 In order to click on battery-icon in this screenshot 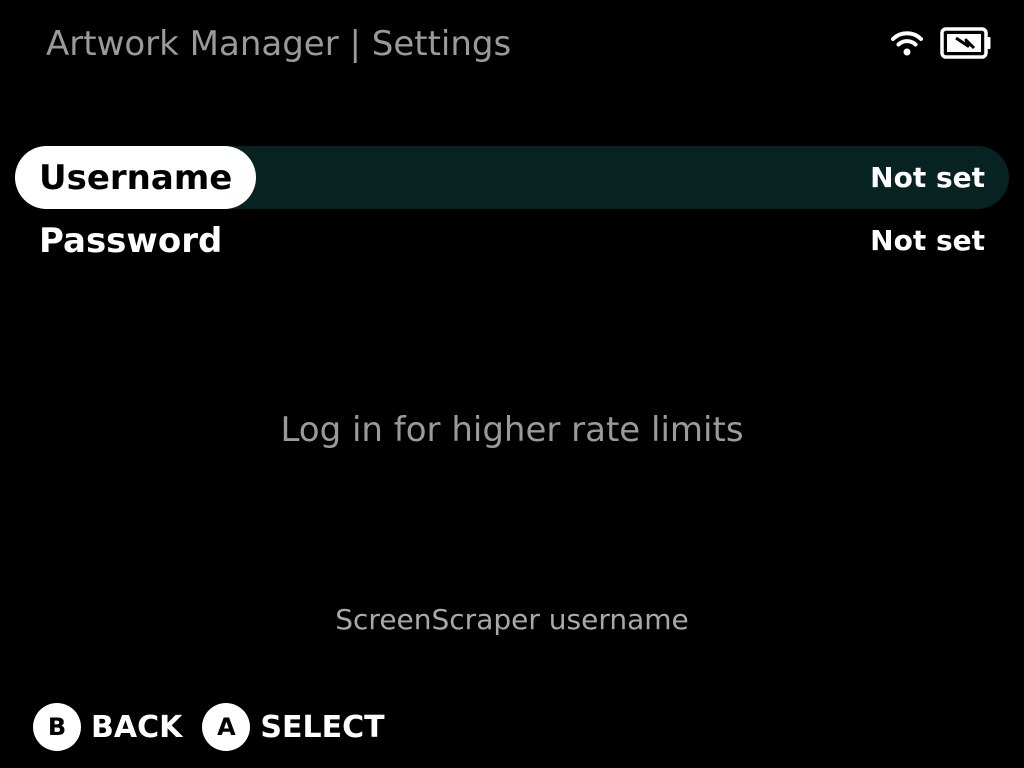, I will do `click(966, 43)`.